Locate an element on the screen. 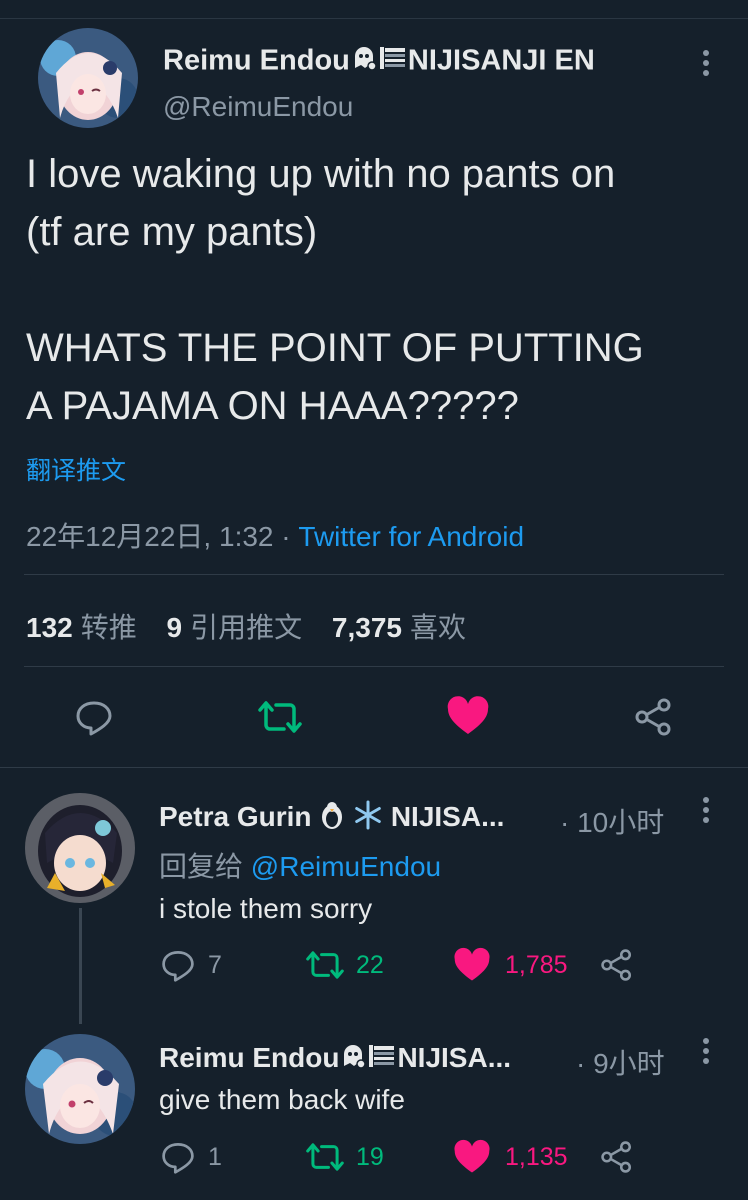 Image resolution: width=748 pixels, height=1200 pixels. retweet-button: 22 is located at coordinates (345, 965).